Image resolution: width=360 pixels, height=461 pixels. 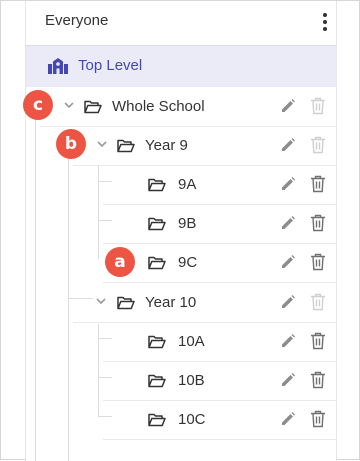 What do you see at coordinates (166, 145) in the screenshot?
I see `tree-label: Year 9` at bounding box center [166, 145].